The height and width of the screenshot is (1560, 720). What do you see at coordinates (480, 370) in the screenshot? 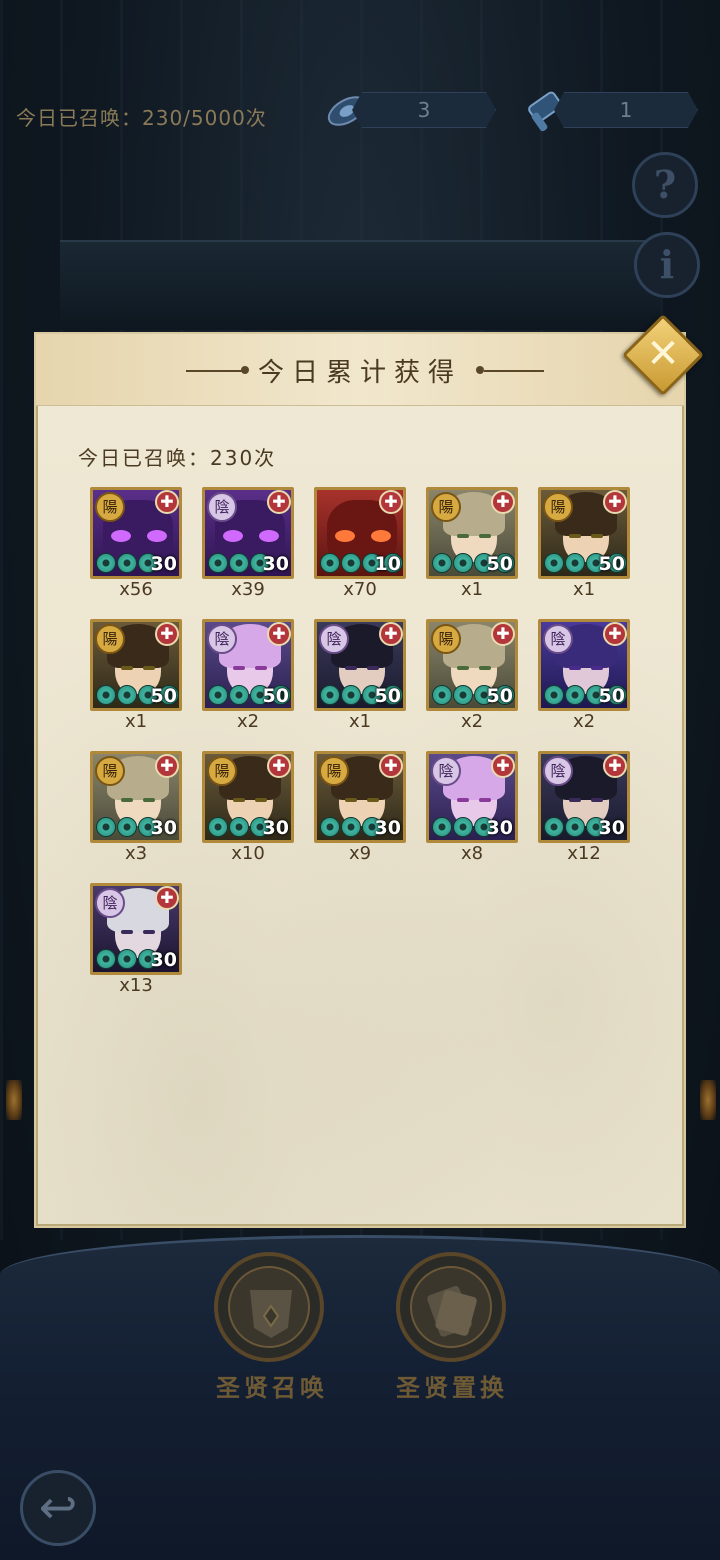
I see `title-ornament-right-dot` at bounding box center [480, 370].